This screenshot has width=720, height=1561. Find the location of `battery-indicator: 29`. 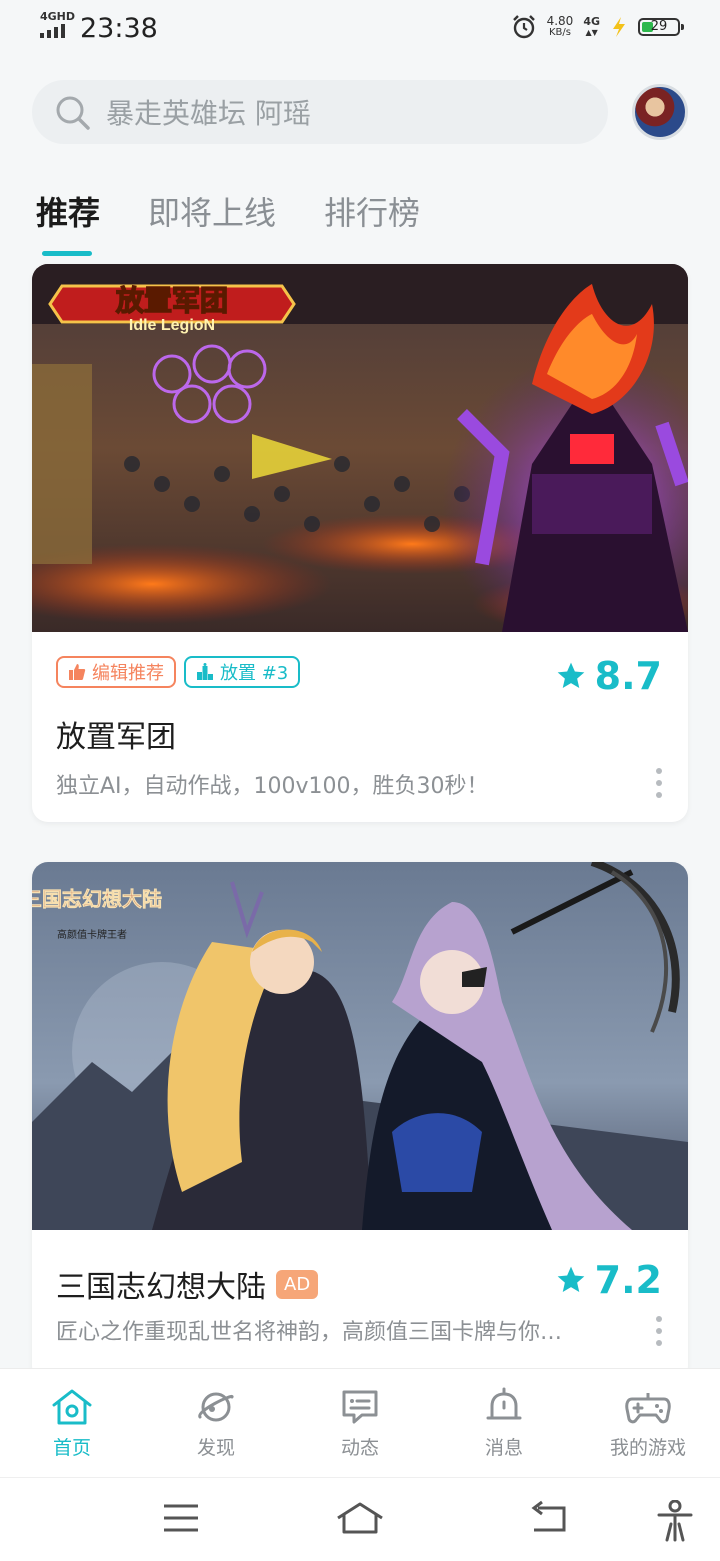

battery-indicator: 29 is located at coordinates (661, 27).